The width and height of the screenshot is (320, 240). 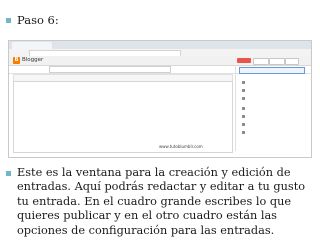 What do you see at coordinates (181, 146) in the screenshot?
I see `tutorial-watermark: www.tutoblumblr.com` at bounding box center [181, 146].